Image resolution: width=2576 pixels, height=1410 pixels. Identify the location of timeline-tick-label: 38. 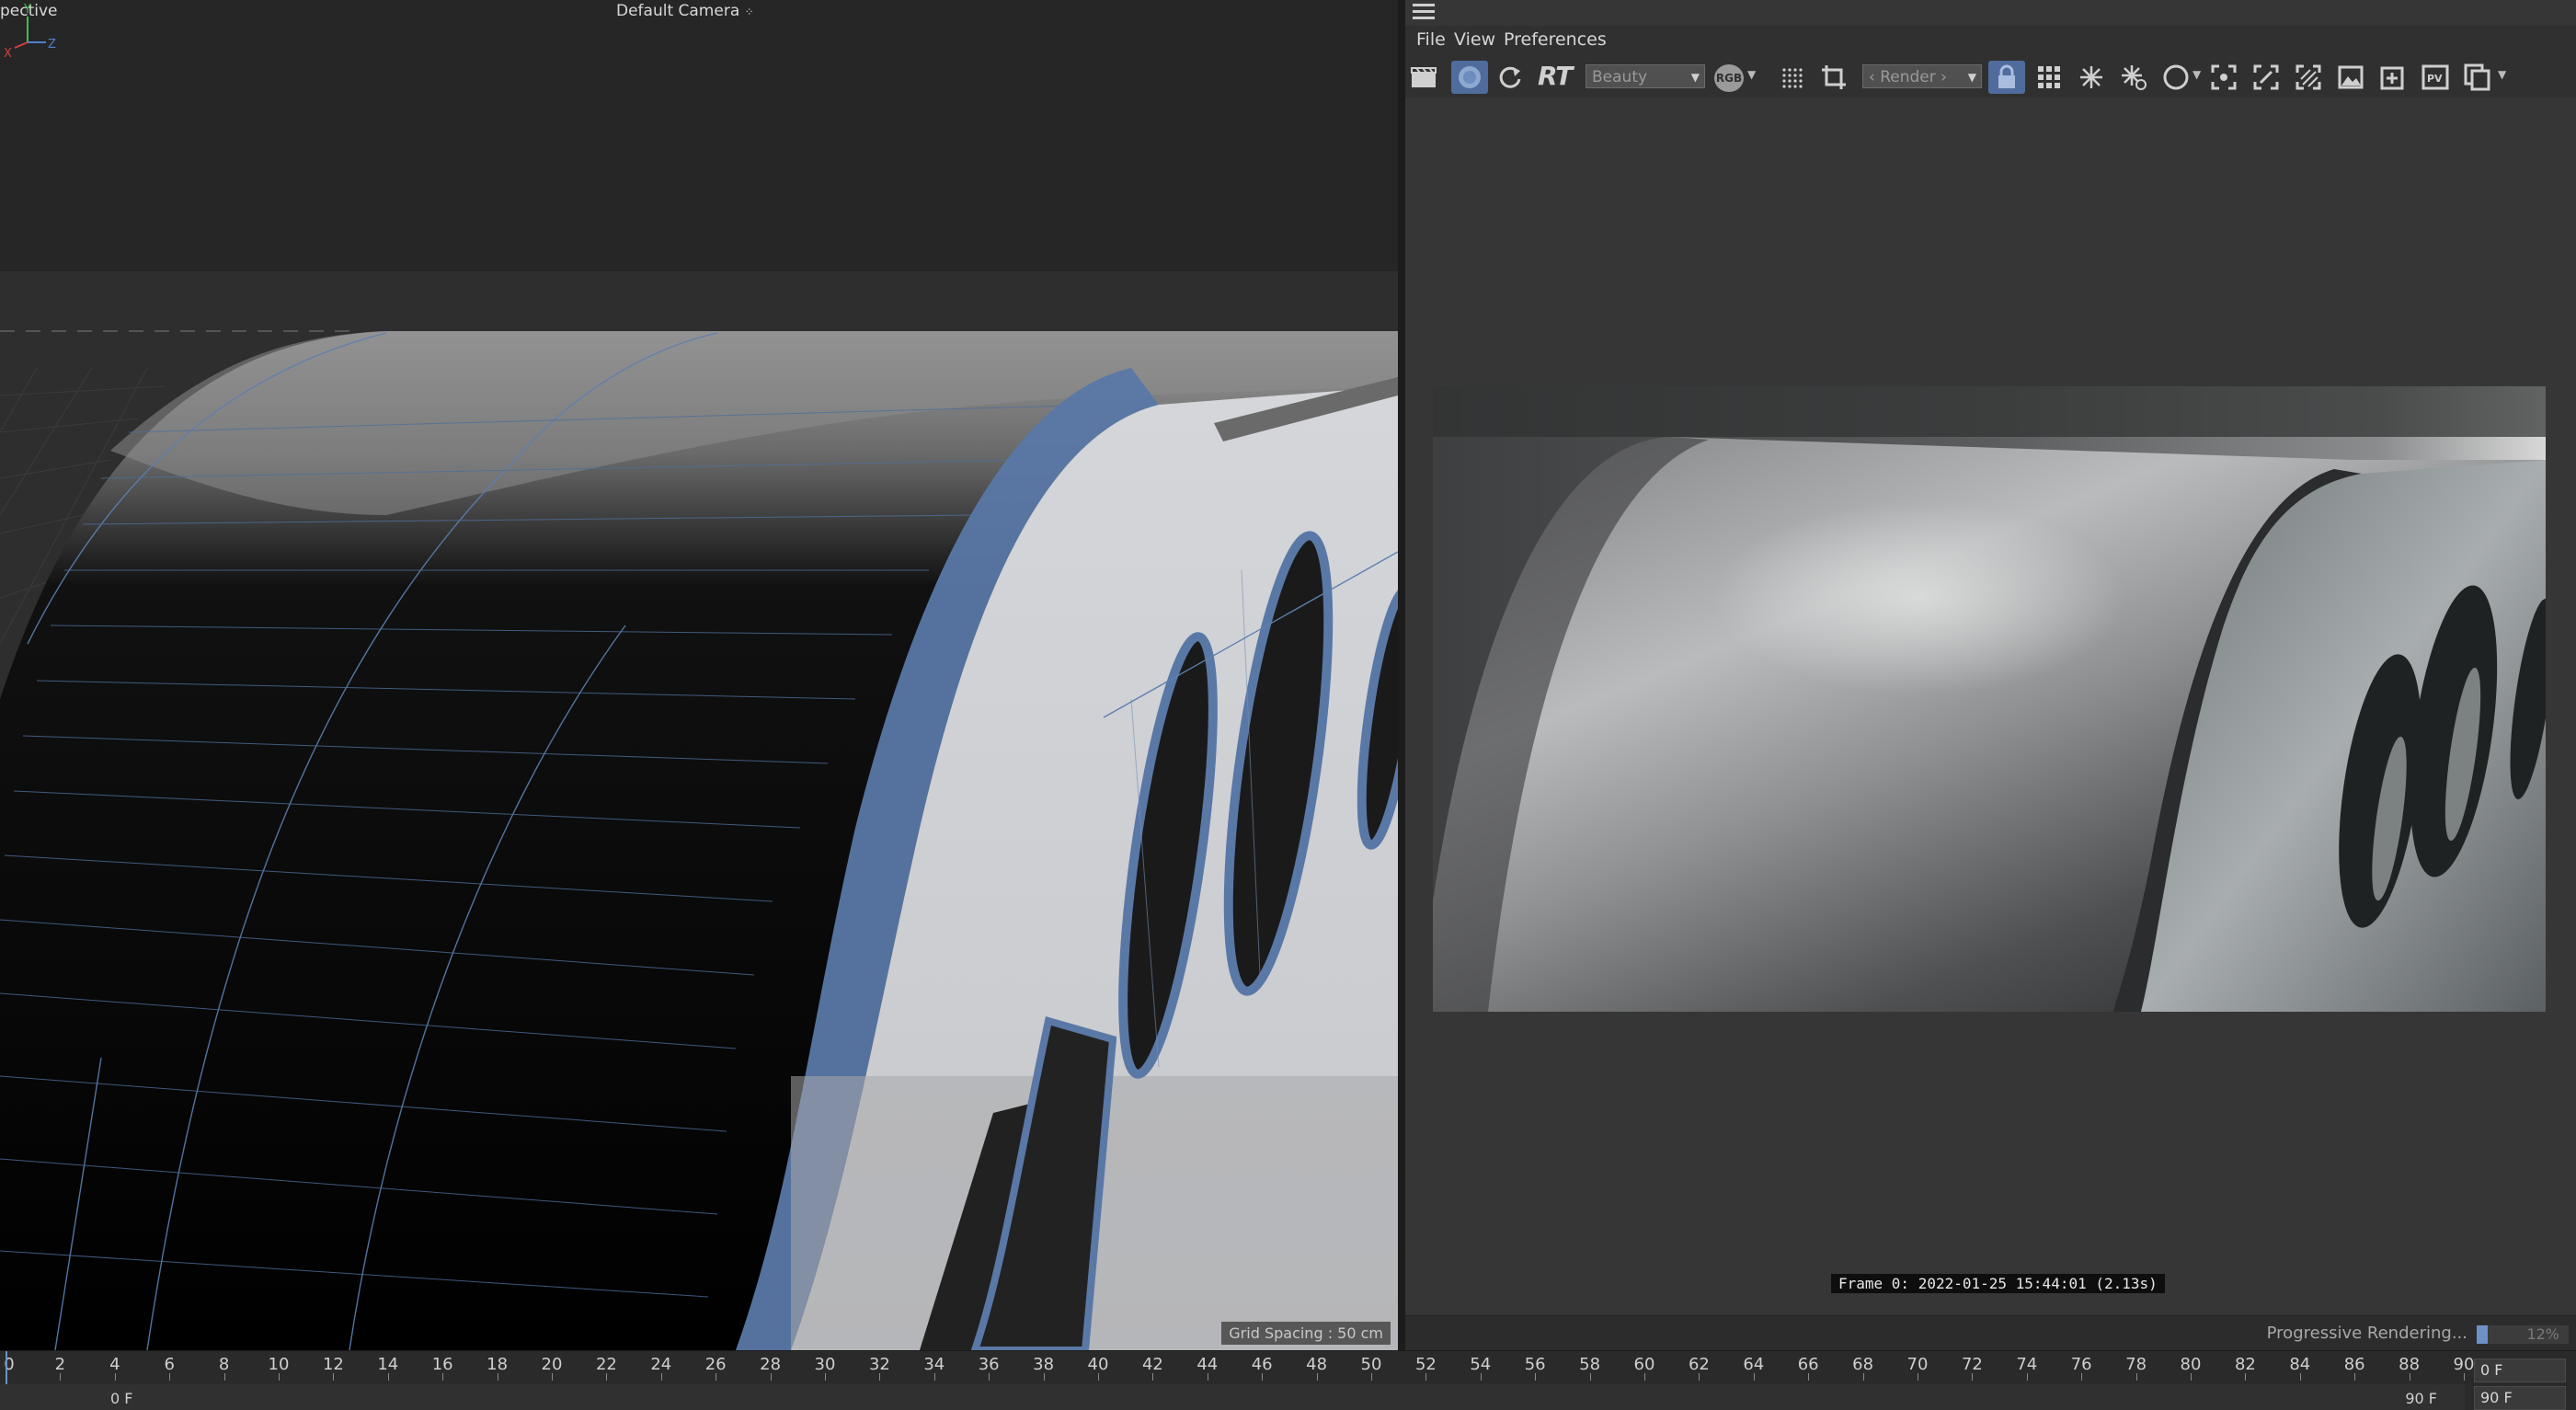
(1044, 1364).